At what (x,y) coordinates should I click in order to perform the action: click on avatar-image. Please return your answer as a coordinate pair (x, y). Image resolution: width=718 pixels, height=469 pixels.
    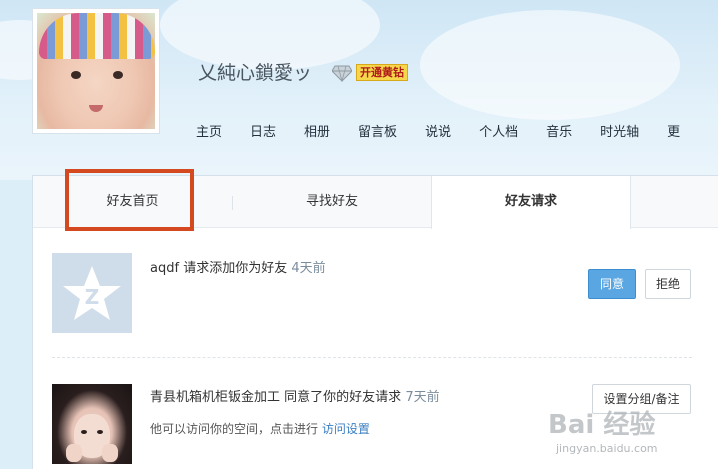
    Looking at the image, I should click on (96, 71).